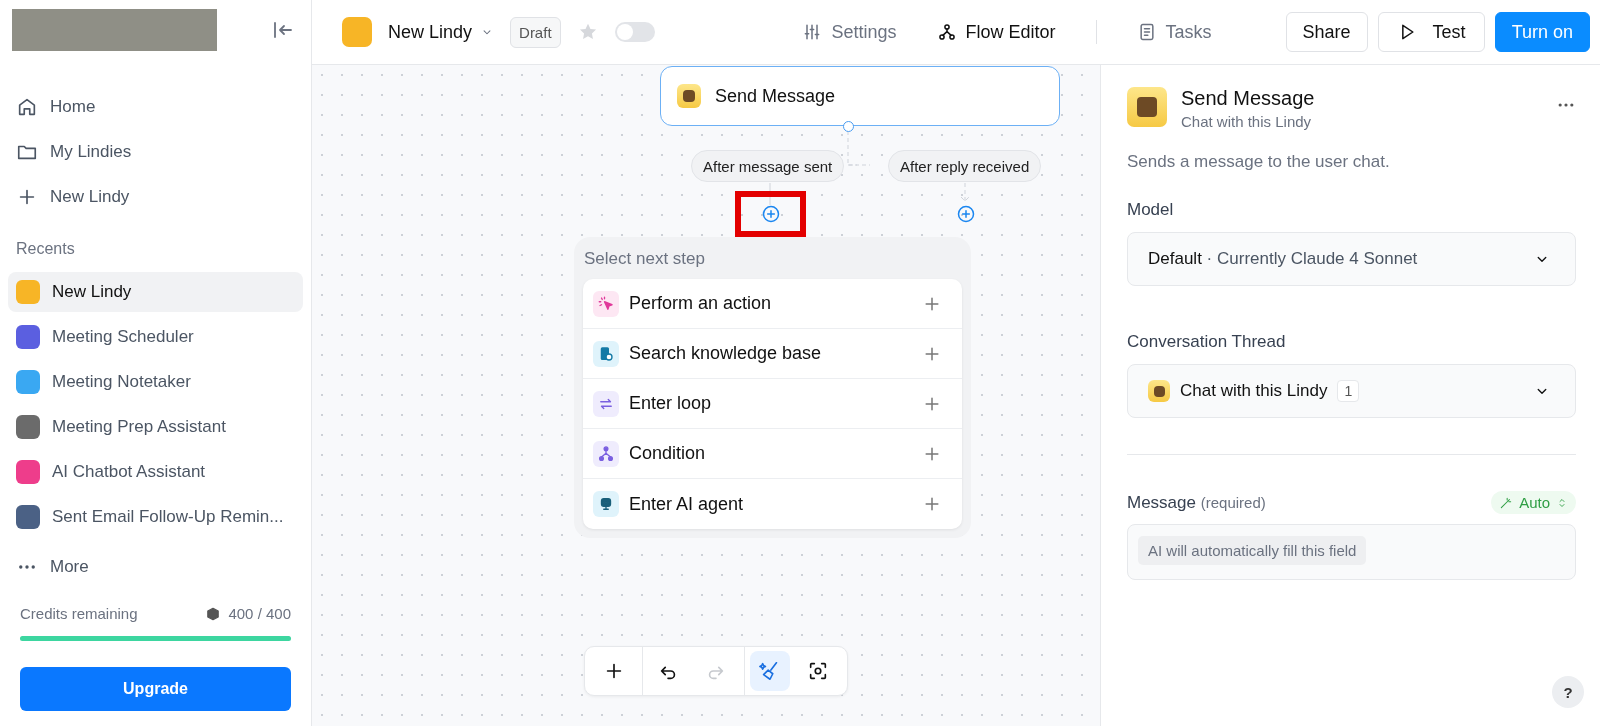 Image resolution: width=1600 pixels, height=726 pixels. What do you see at coordinates (1248, 98) in the screenshot?
I see `panel-title: Send Message` at bounding box center [1248, 98].